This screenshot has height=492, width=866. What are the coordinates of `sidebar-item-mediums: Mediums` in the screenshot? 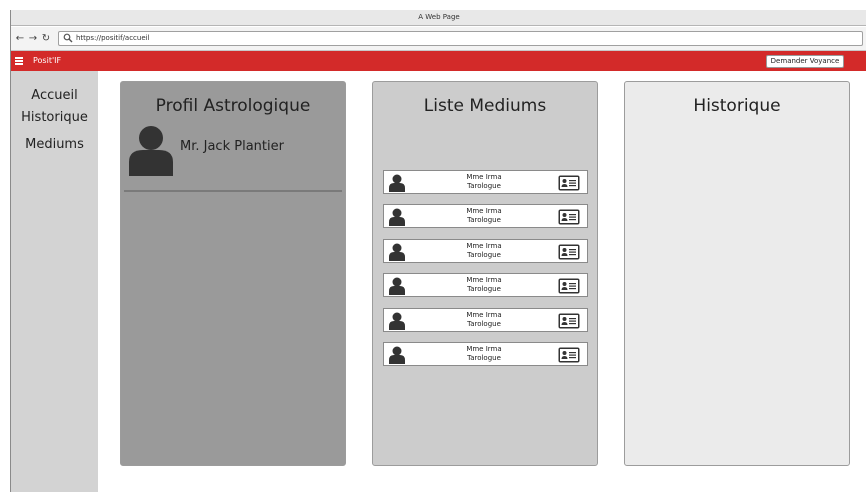 It's located at (54, 144).